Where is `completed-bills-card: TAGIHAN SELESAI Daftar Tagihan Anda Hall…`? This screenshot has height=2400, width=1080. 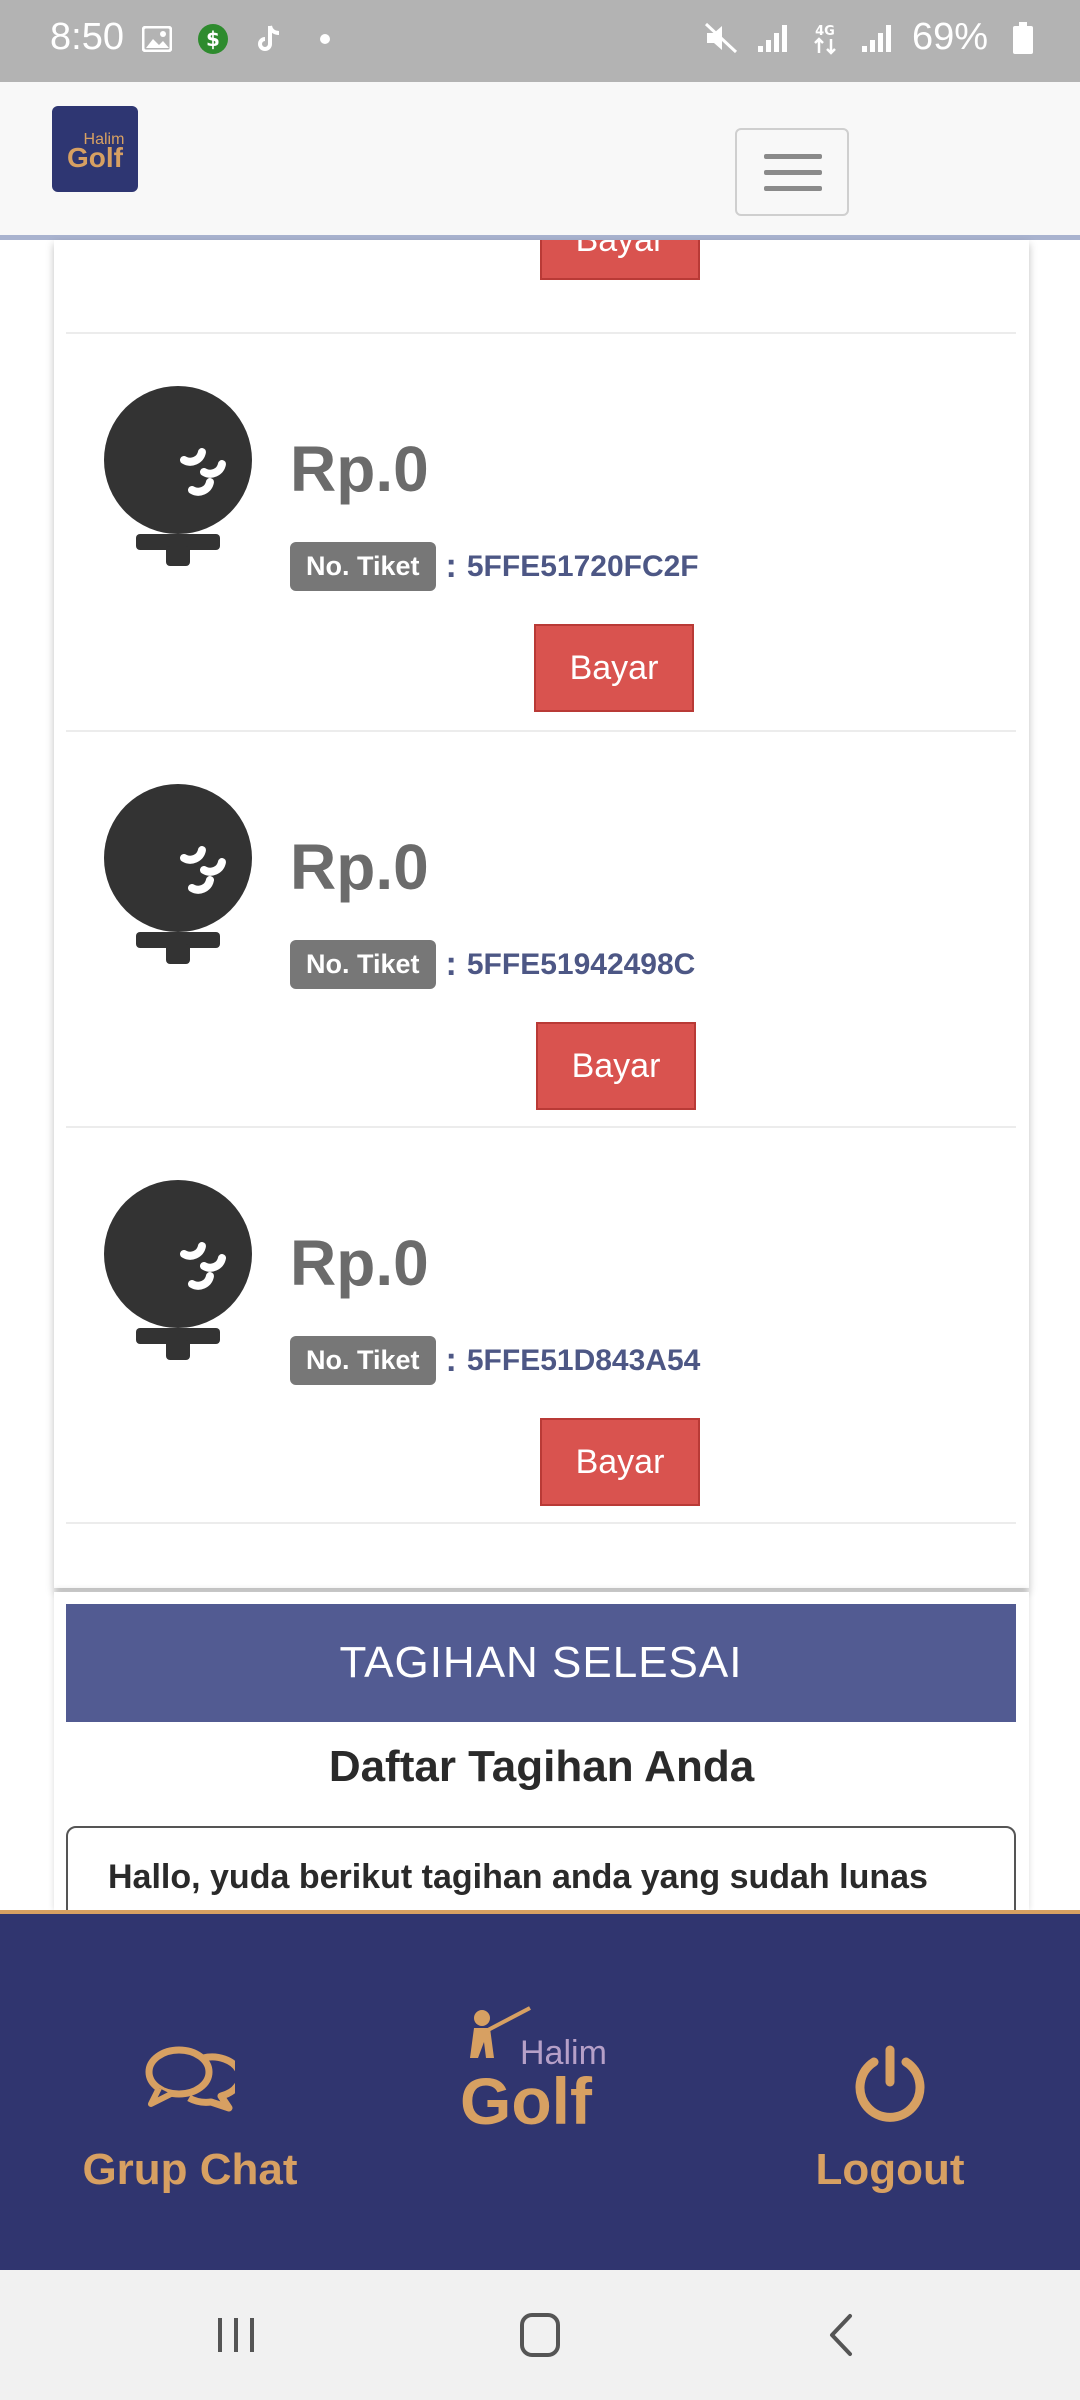
completed-bills-card: TAGIHAN SELESAI Daftar Tagihan Anda Hall… is located at coordinates (541, 1769).